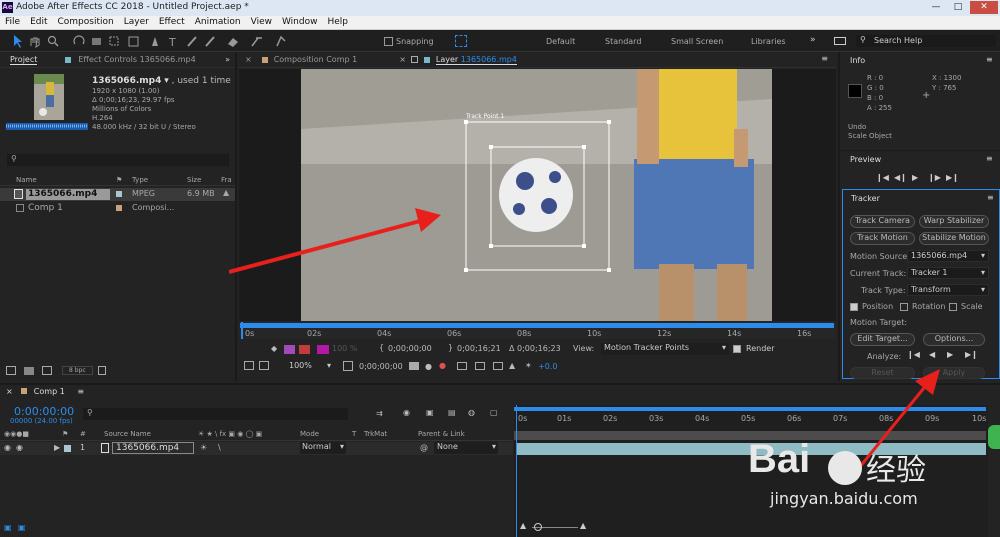 This screenshot has height=537, width=1000. I want to click on first-frame-icon: ❙◀, so click(882, 177).